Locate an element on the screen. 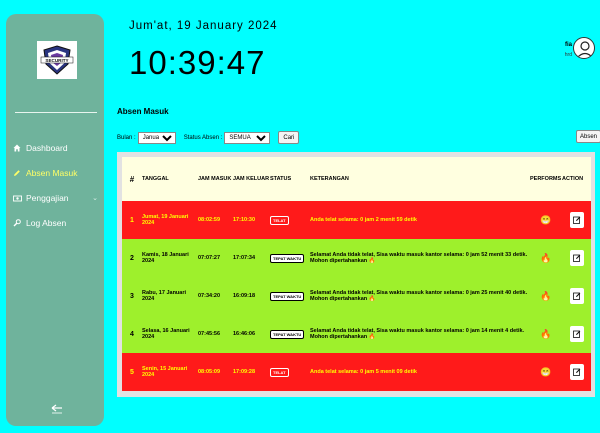  row-jam-masuk: 07:07:27 is located at coordinates (209, 258).